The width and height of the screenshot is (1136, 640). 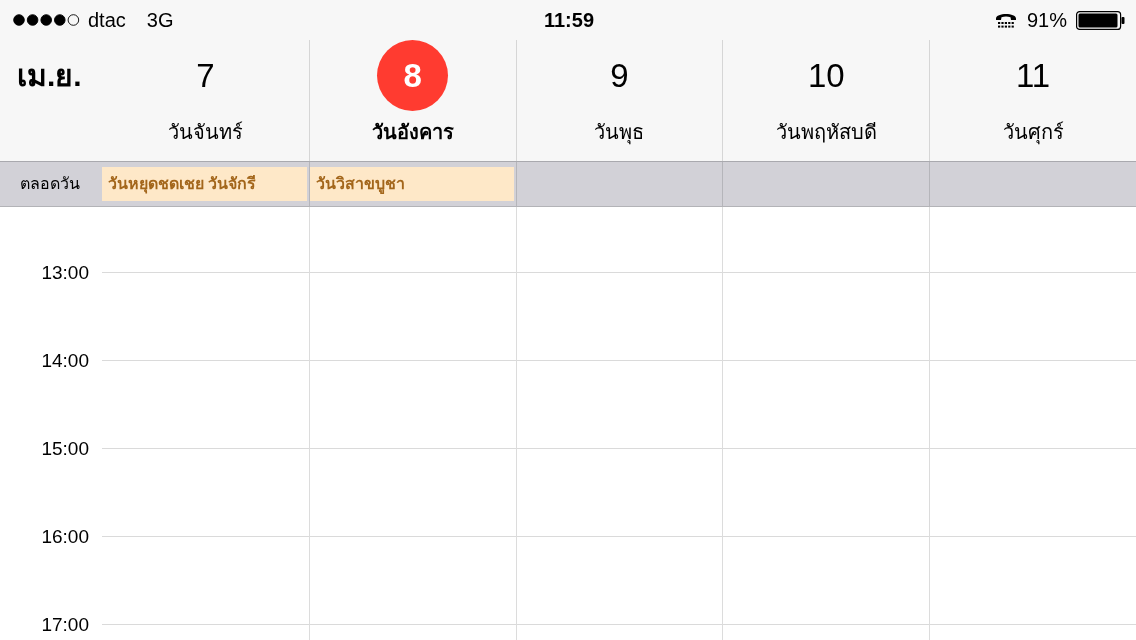 What do you see at coordinates (826, 75) in the screenshot?
I see `day-number: 10` at bounding box center [826, 75].